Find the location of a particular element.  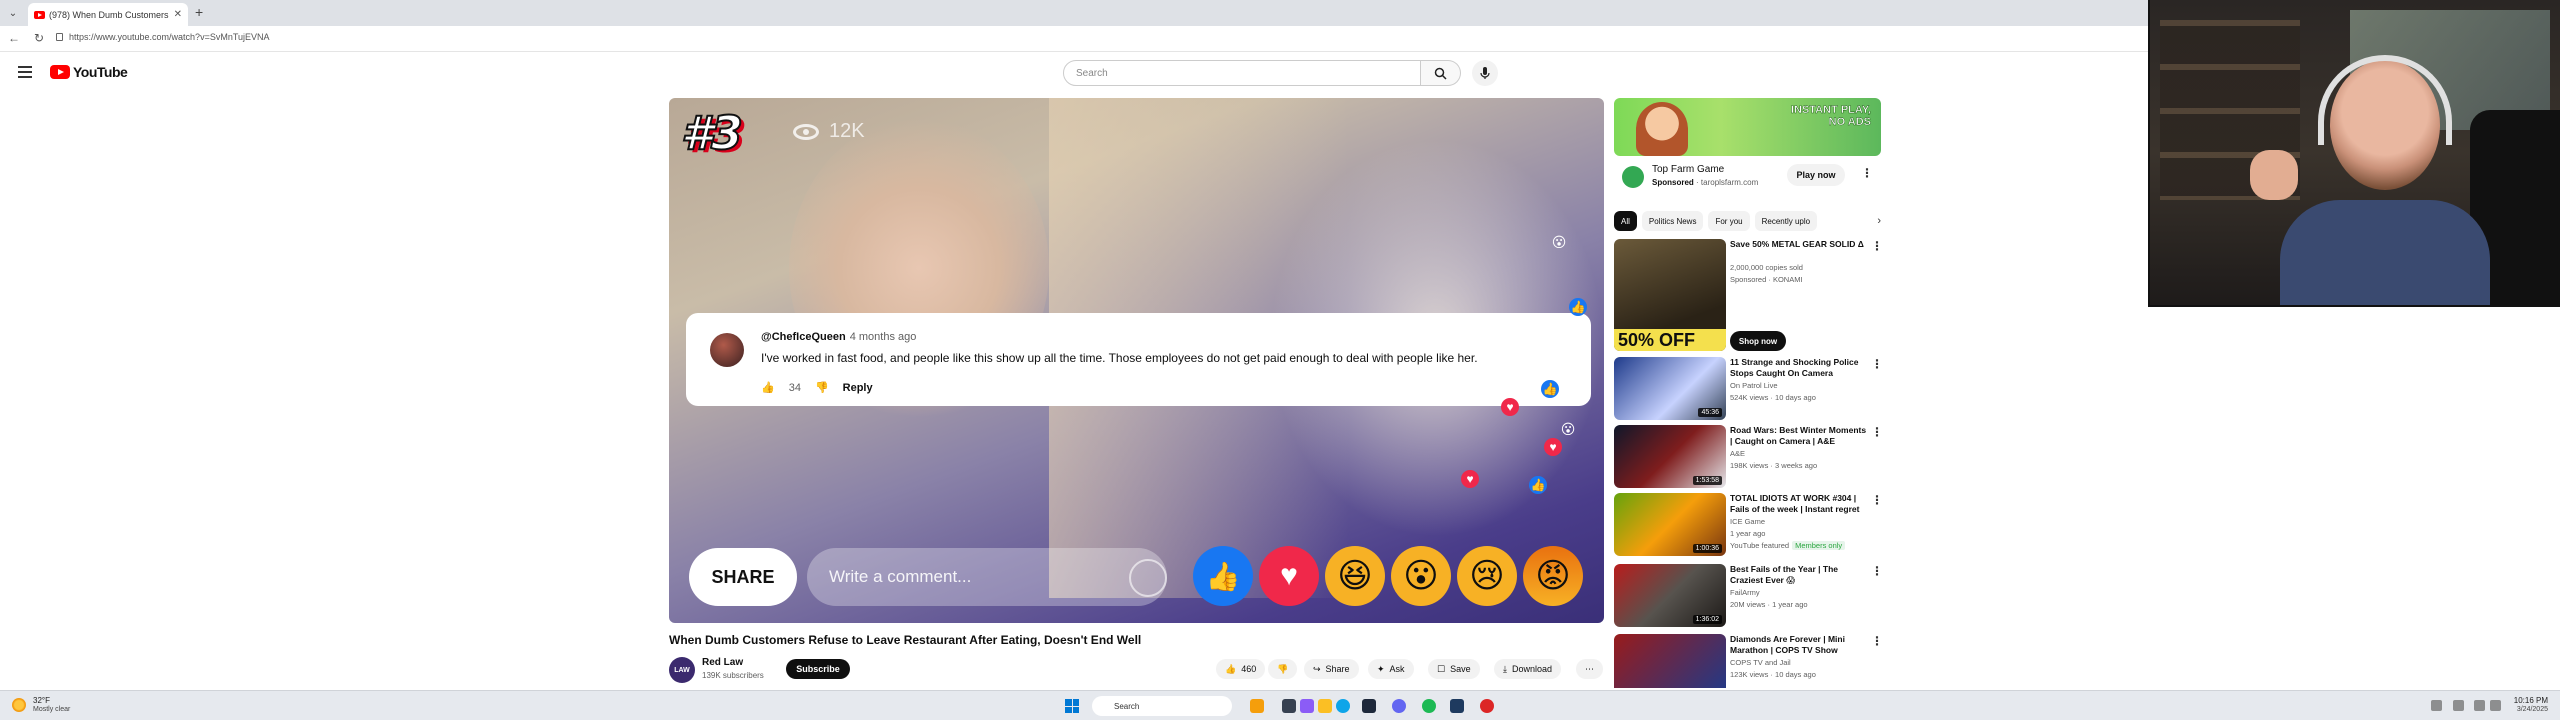

reload-icon: ↻ is located at coordinates (39, 38).